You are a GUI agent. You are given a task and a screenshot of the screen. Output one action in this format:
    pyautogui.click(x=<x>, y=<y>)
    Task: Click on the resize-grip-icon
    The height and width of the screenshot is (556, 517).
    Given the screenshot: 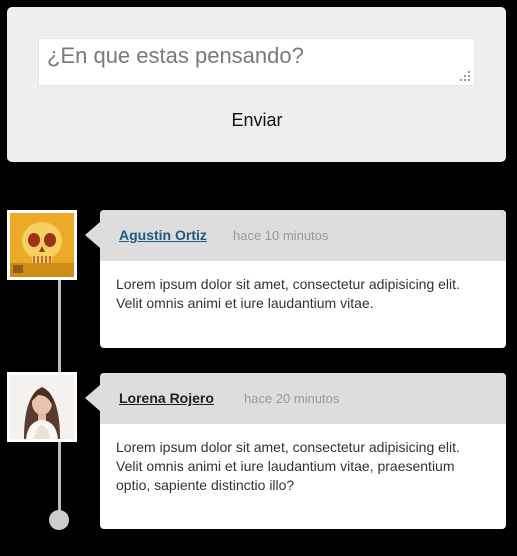 What is the action you would take?
    pyautogui.click(x=465, y=76)
    